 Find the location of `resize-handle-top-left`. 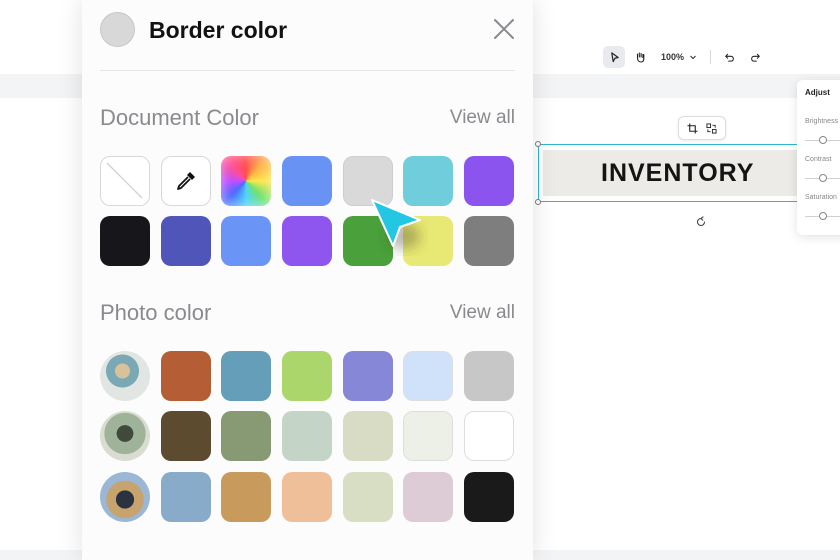

resize-handle-top-left is located at coordinates (538, 144).